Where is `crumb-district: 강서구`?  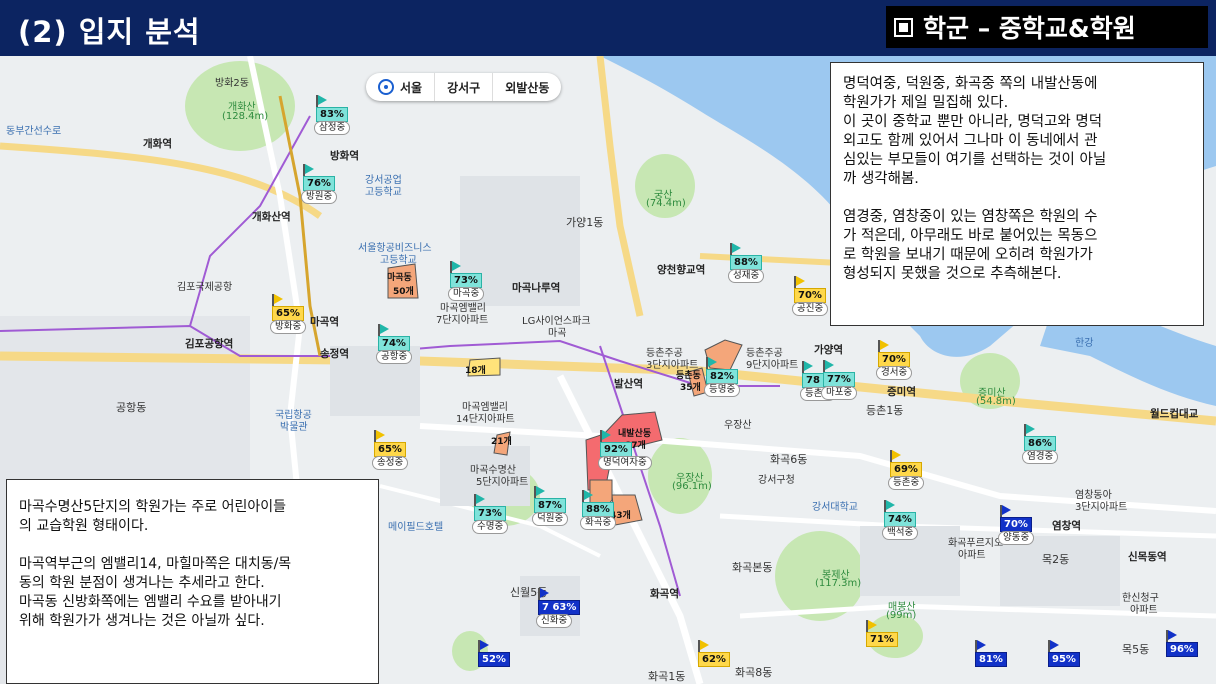 crumb-district: 강서구 is located at coordinates (463, 87).